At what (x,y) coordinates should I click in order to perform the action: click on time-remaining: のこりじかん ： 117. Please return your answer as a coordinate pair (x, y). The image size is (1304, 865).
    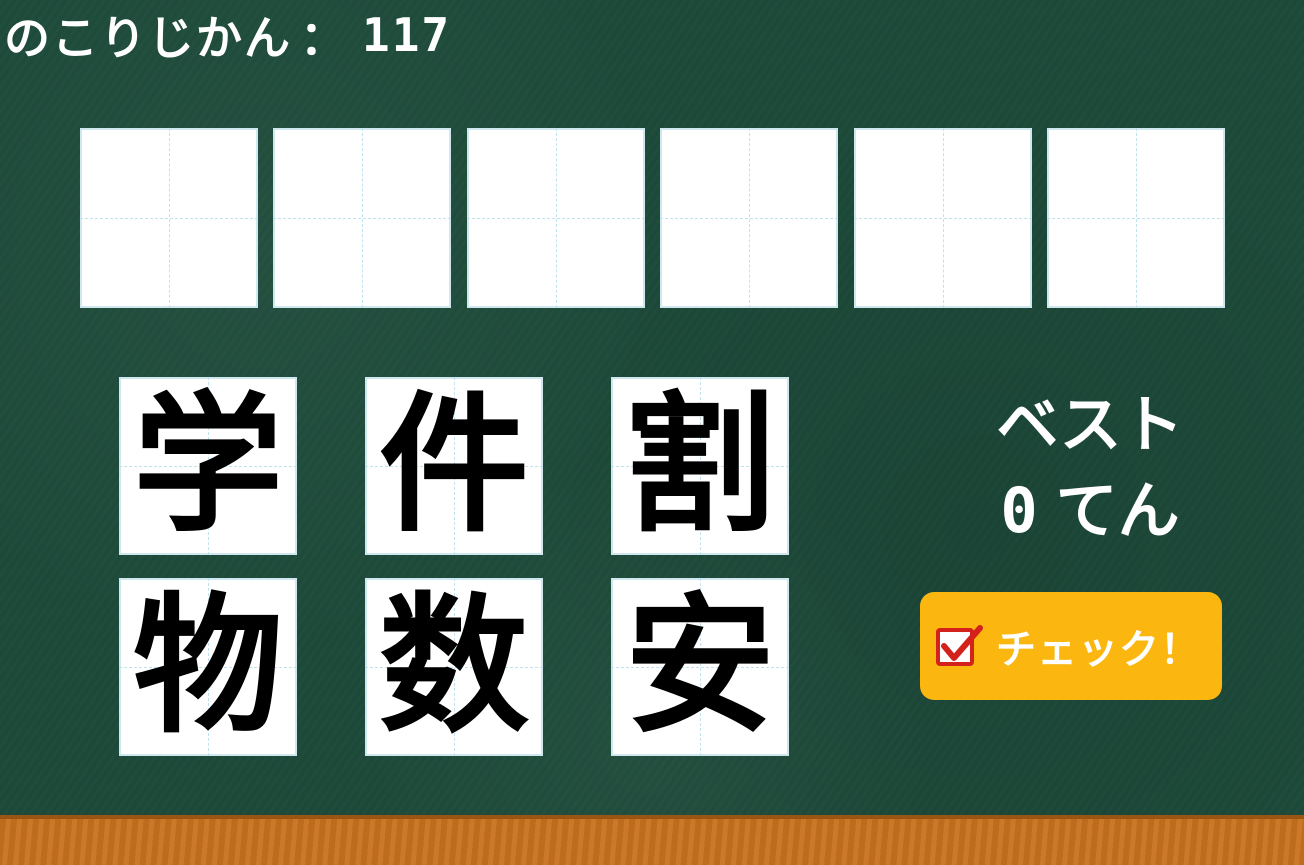
    Looking at the image, I should click on (227, 35).